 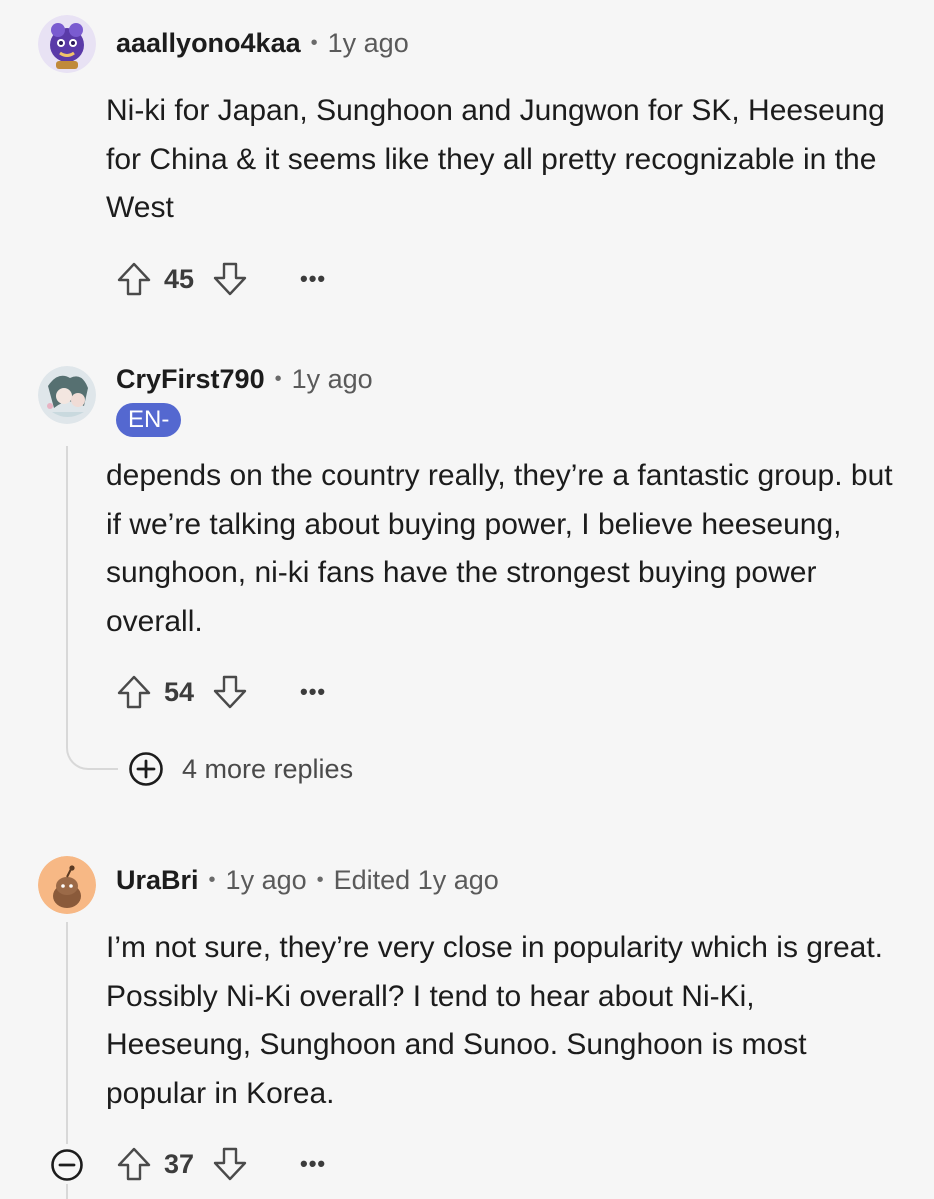 What do you see at coordinates (179, 278) in the screenshot?
I see `vote-score: 45` at bounding box center [179, 278].